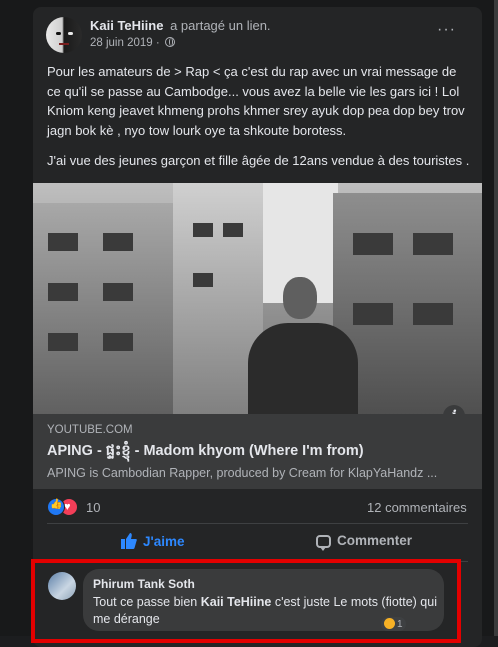  I want to click on post-header: Kaii TeHiine a partagé un lien., so click(180, 25).